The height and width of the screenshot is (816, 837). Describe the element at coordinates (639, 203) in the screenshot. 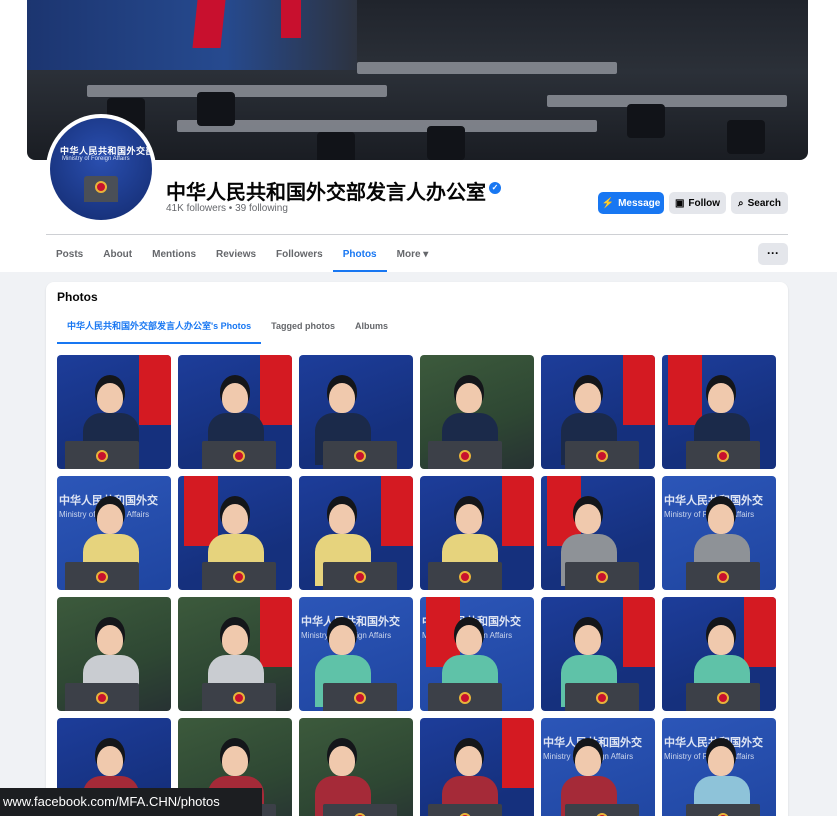

I see `message-button-label: Message` at that location.